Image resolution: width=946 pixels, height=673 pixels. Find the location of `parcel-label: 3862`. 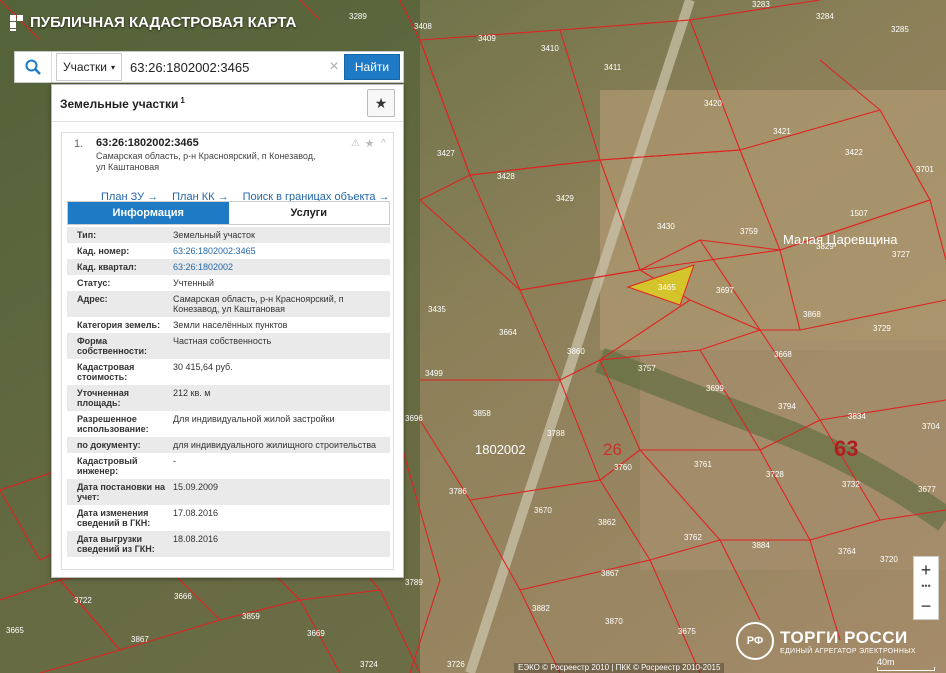

parcel-label: 3862 is located at coordinates (607, 522).